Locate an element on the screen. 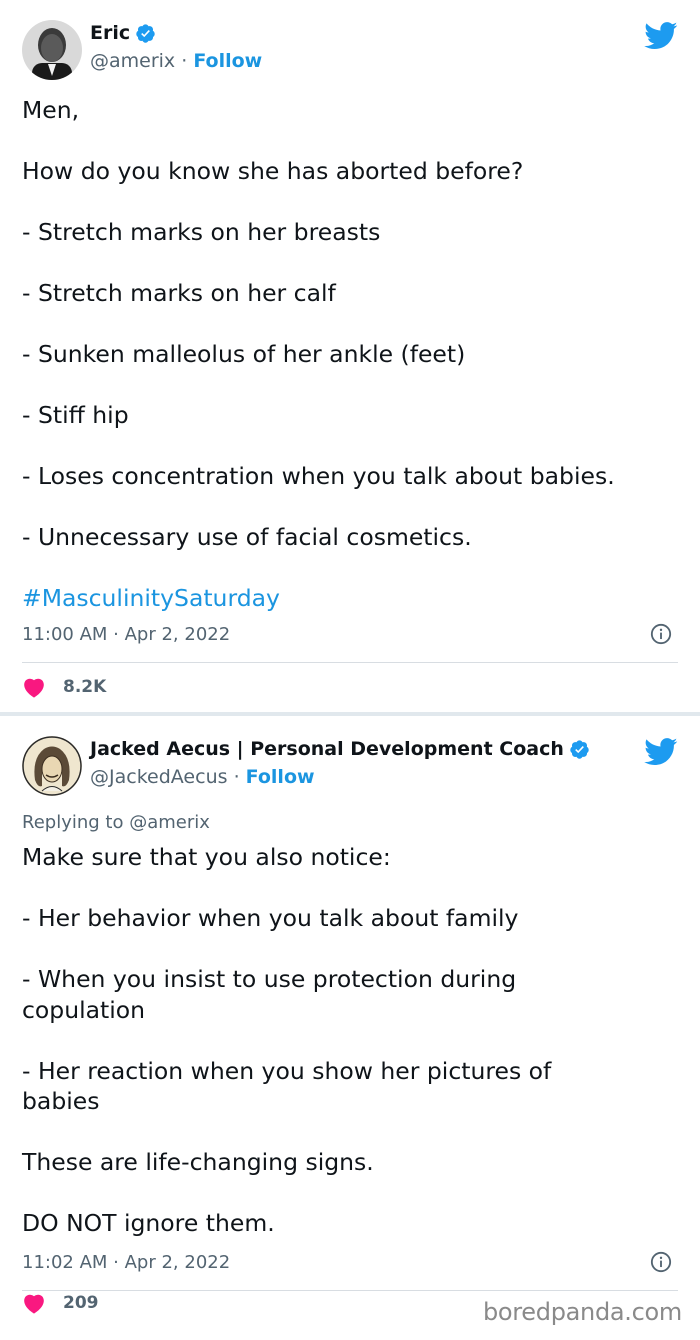  author-row: Eric is located at coordinates (123, 33).